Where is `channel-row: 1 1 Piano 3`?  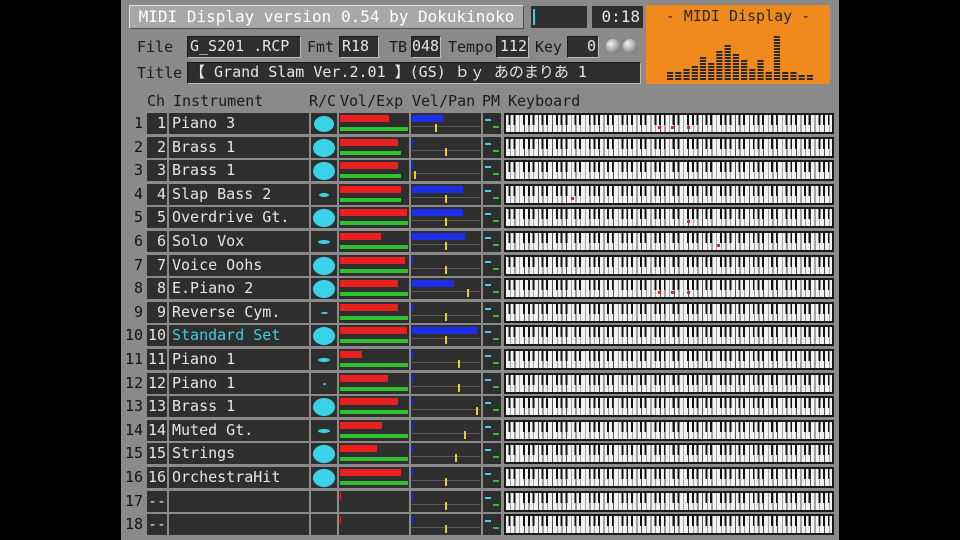
channel-row: 1 1 Piano 3 is located at coordinates (480, 123).